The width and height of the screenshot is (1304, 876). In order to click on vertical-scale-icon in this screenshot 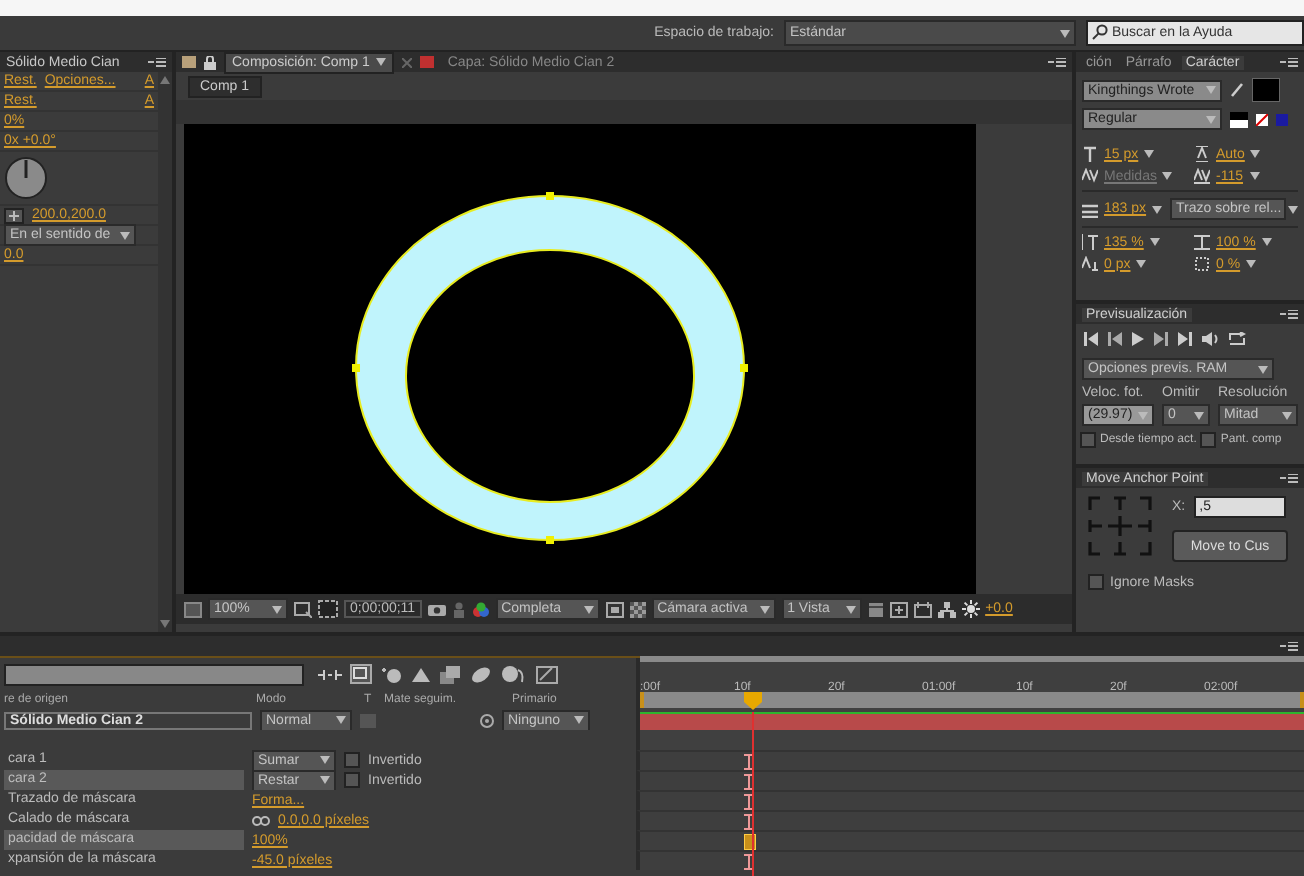, I will do `click(1090, 242)`.